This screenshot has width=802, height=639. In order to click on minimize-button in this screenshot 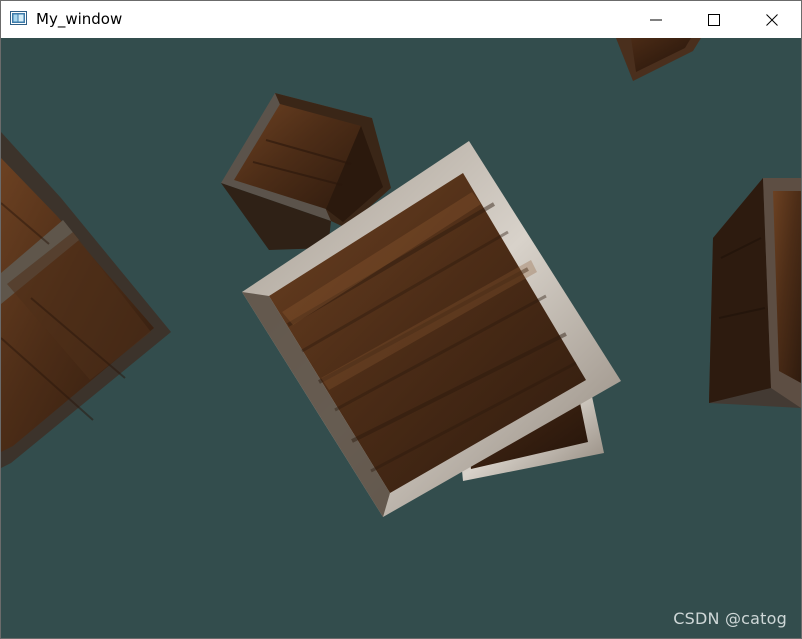, I will do `click(656, 19)`.